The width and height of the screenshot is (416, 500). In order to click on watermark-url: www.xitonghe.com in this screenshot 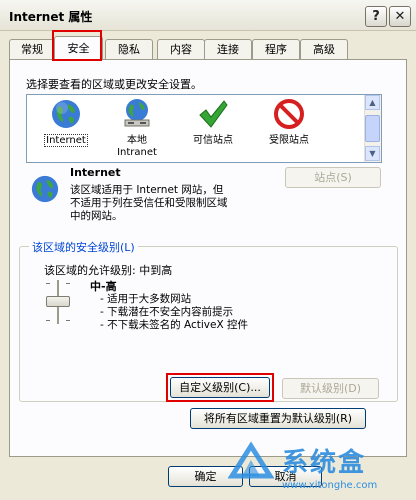, I will do `click(330, 485)`.